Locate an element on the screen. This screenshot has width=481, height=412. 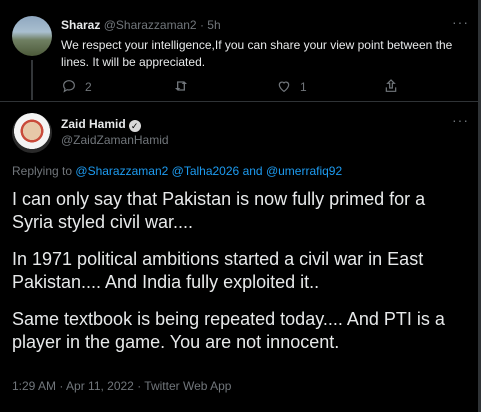
tweet1-time: 5h is located at coordinates (213, 25).